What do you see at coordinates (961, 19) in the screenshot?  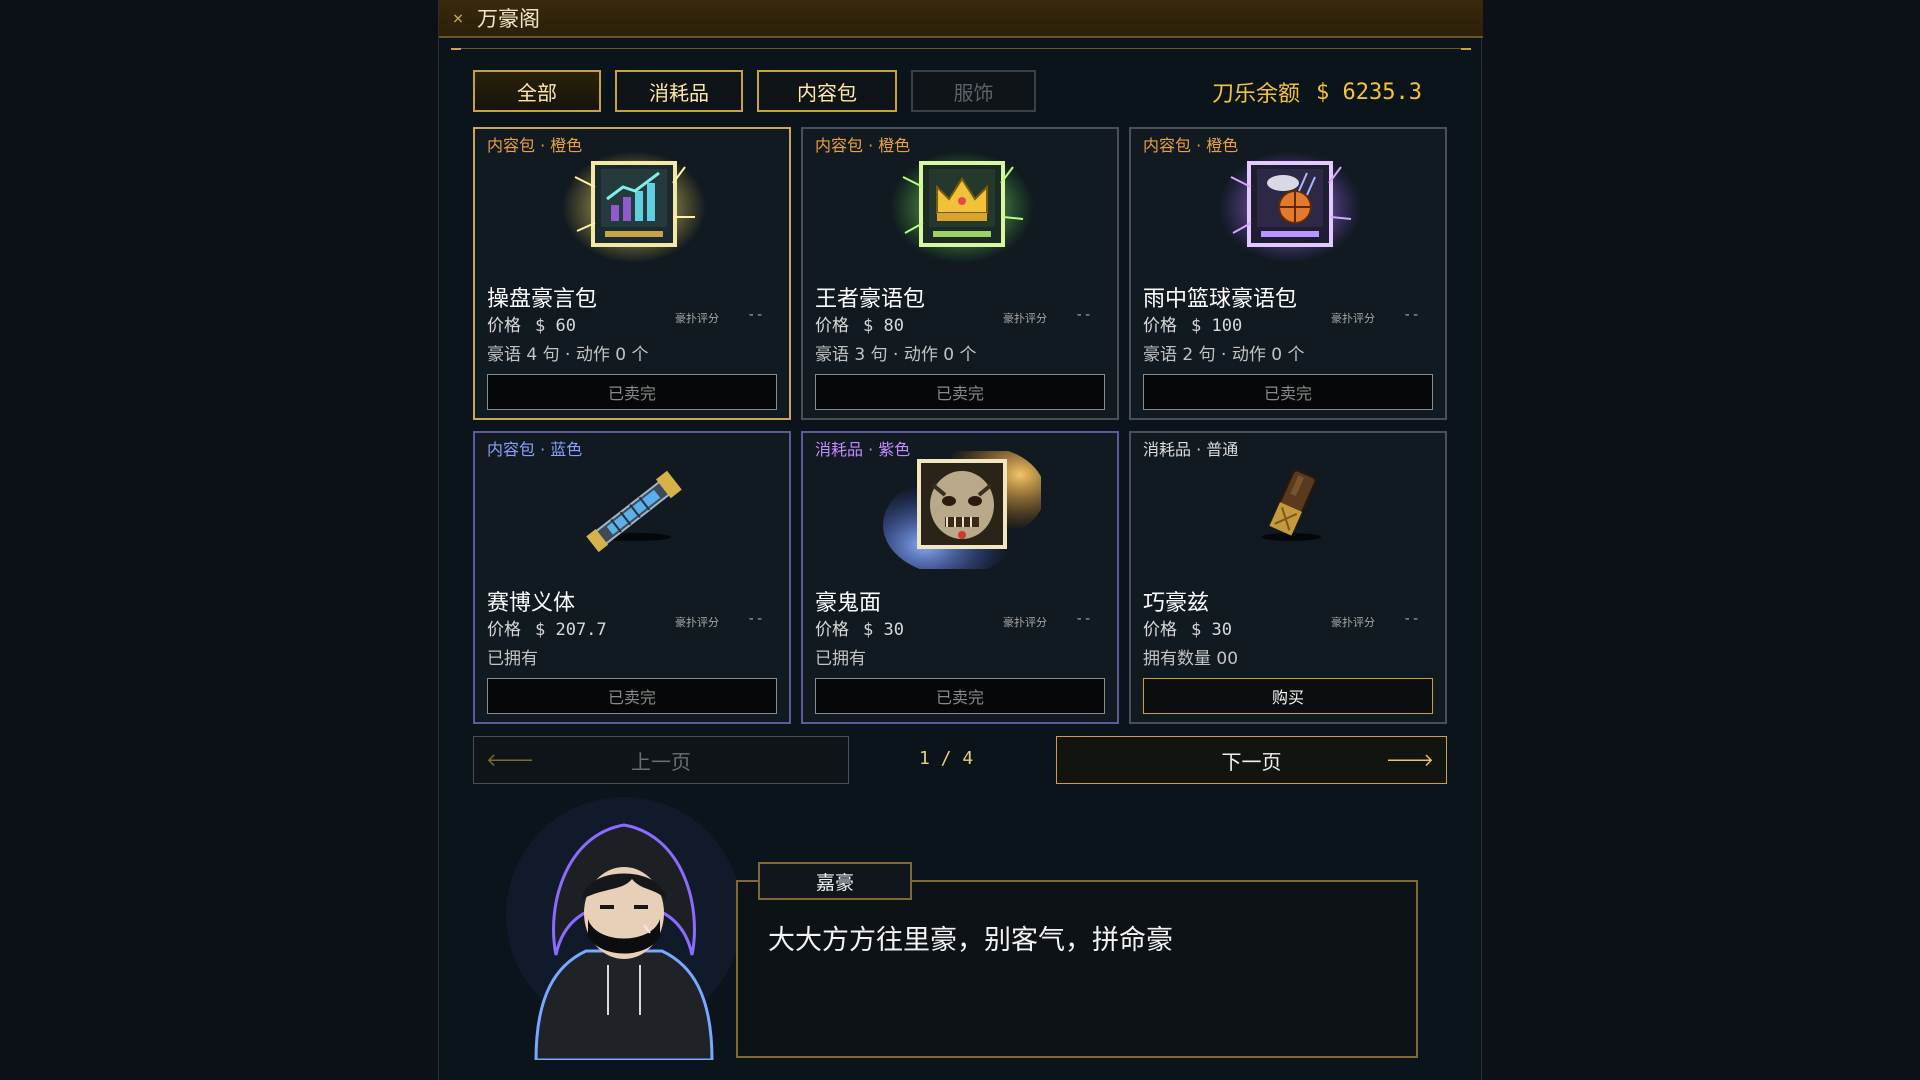 I see `title-bar: × 万豪阁` at bounding box center [961, 19].